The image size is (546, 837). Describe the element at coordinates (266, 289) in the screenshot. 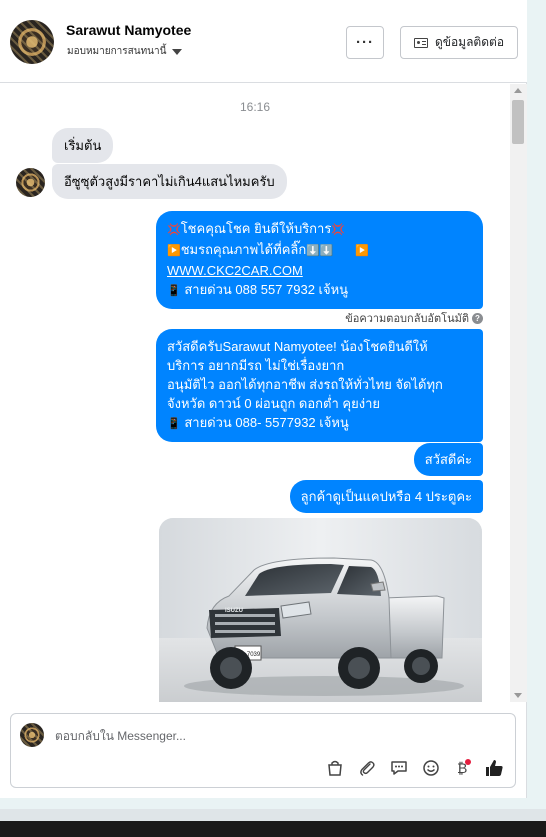

I see `message-line: สายด่วน 088 557 7932 เจ้หนู` at that location.